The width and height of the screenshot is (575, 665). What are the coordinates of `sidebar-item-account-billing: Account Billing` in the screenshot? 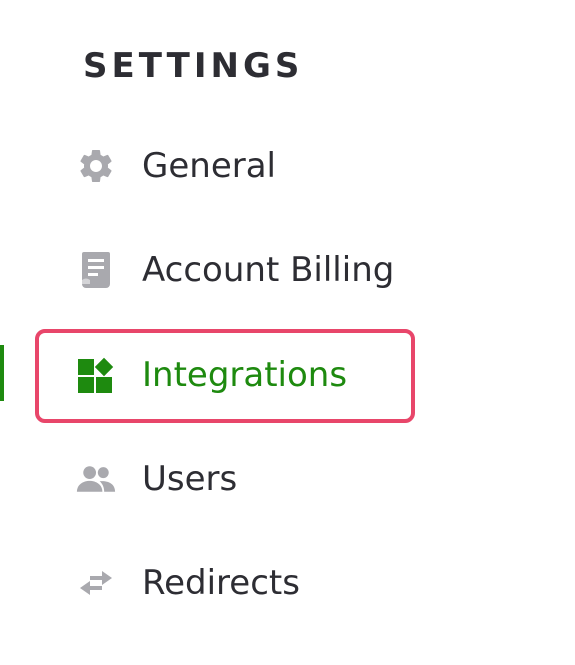 It's located at (235, 270).